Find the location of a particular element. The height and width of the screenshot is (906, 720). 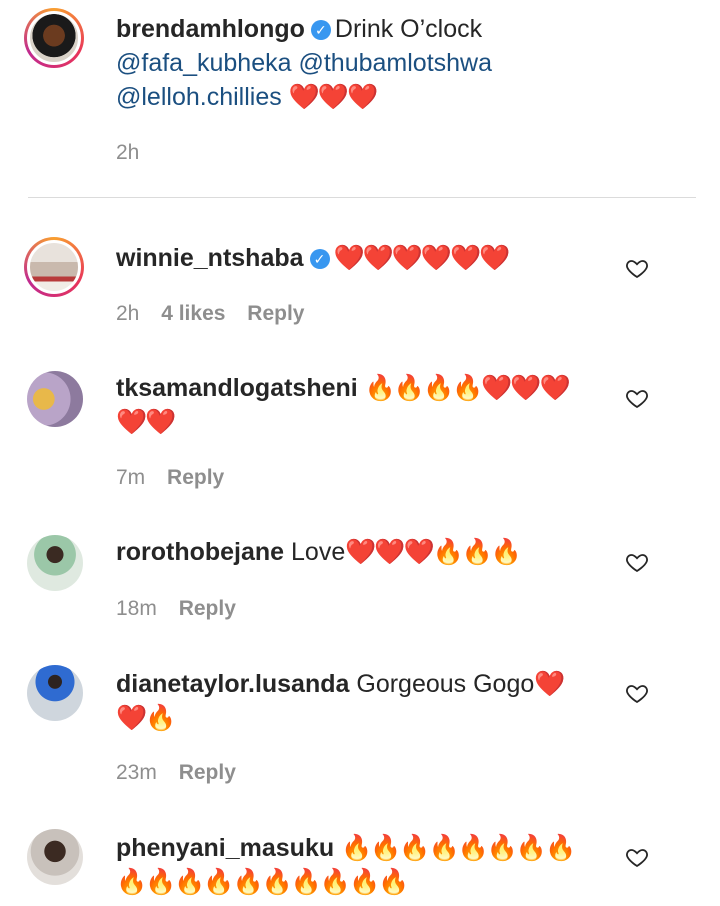

emoji: 🔥🔥🔥🔥🔥🔥🔥🔥 is located at coordinates (458, 848).